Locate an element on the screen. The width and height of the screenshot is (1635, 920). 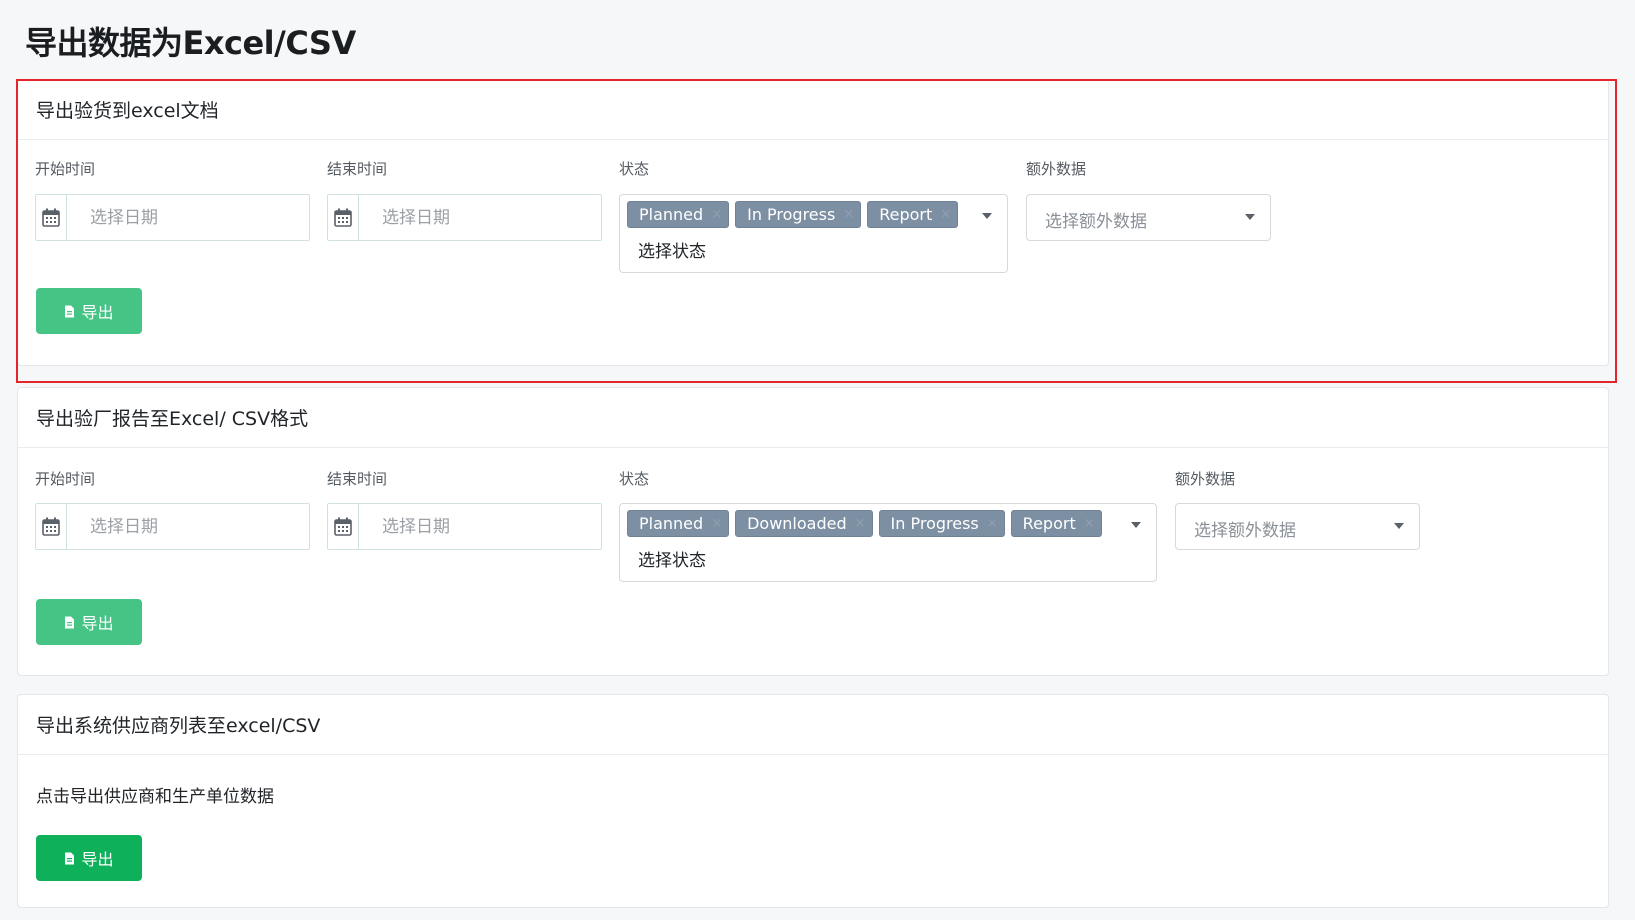
card-title: 导出验货到excel文档 is located at coordinates (813, 110).